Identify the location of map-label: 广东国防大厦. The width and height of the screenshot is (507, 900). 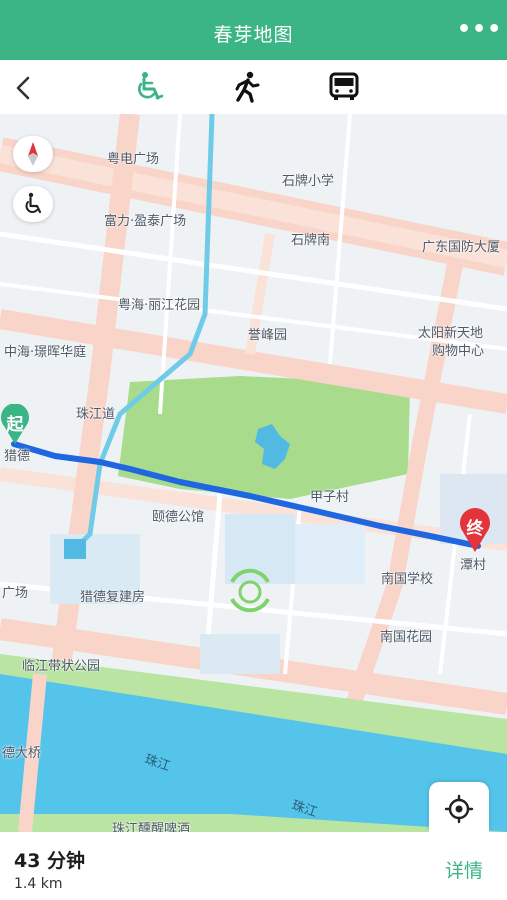
(461, 247).